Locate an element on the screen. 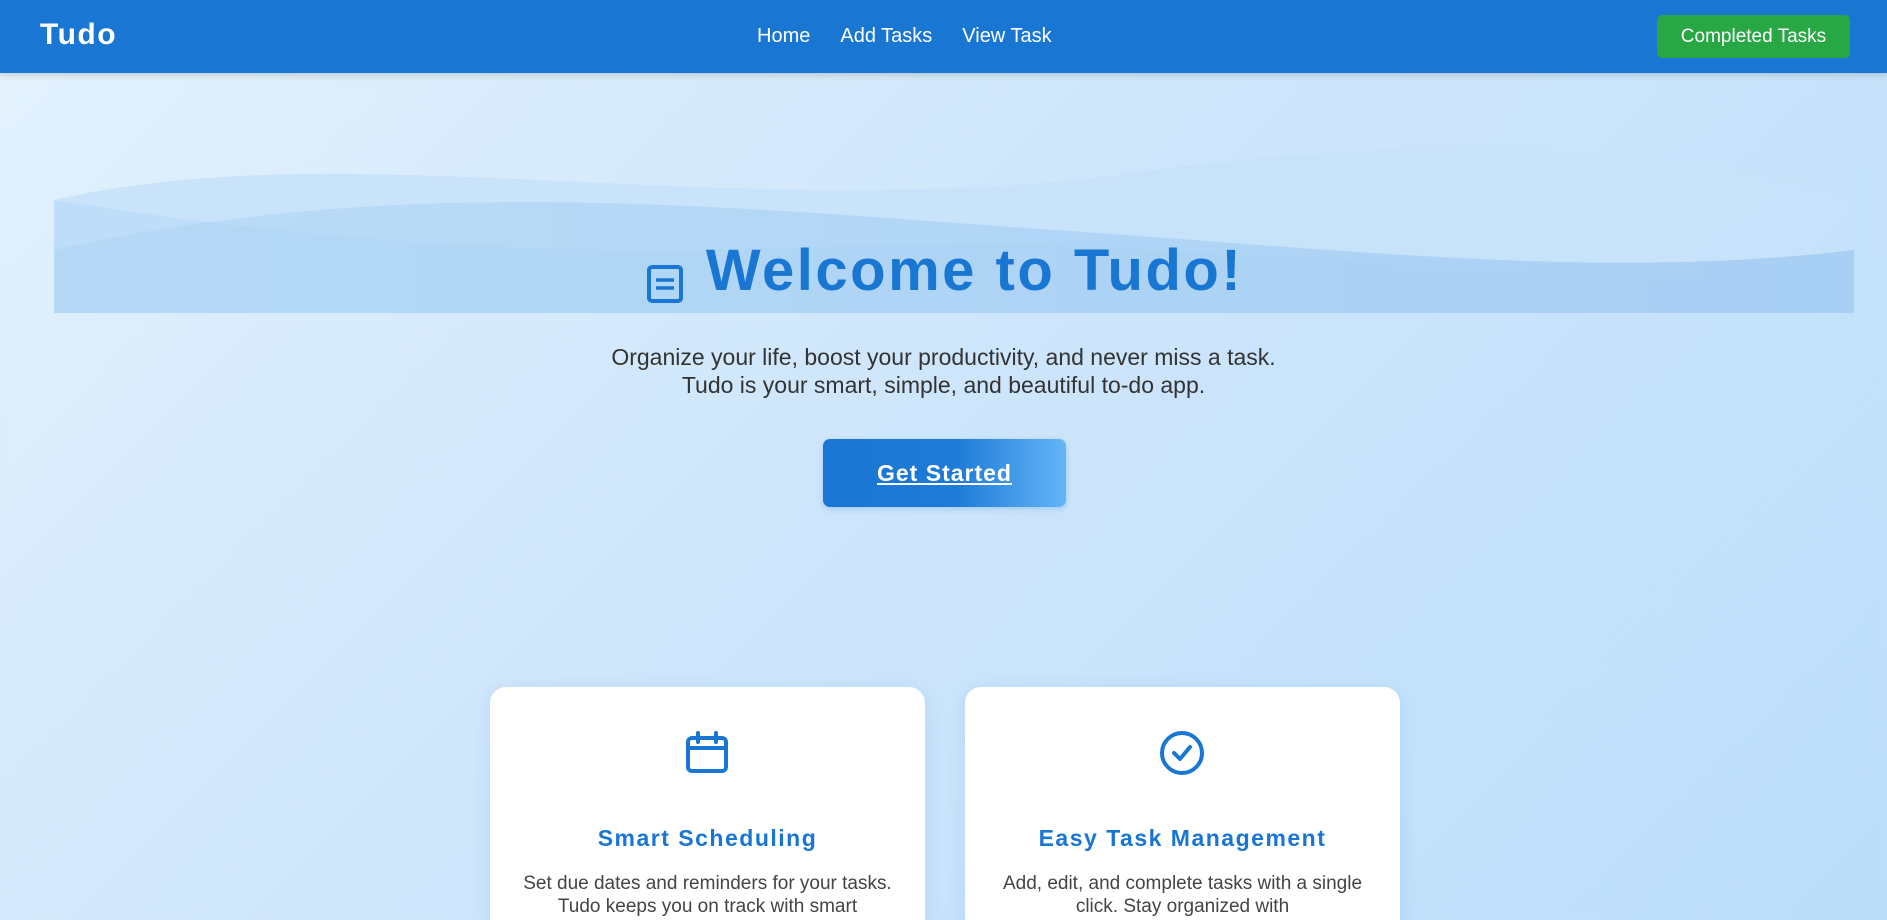 This screenshot has height=920, width=1887. calendar-icon is located at coordinates (707, 752).